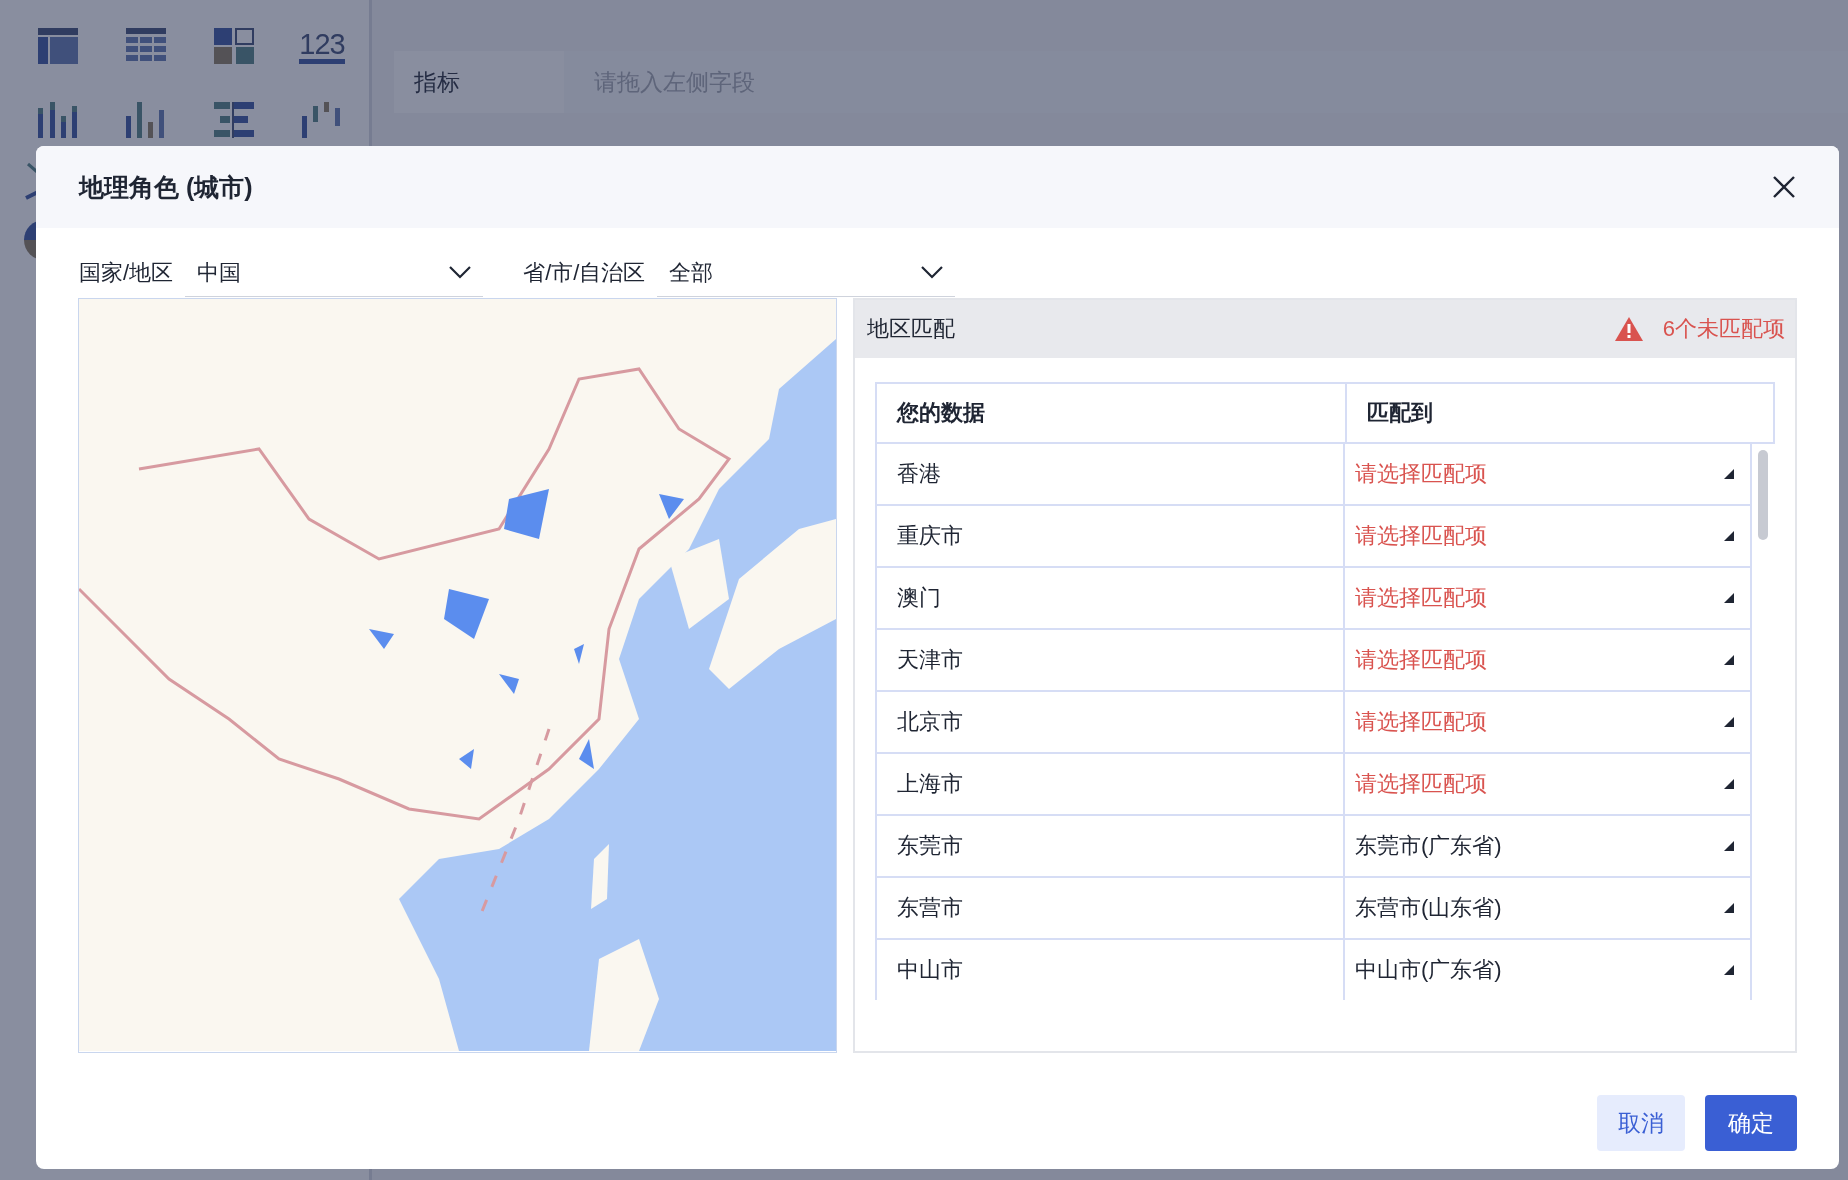 The height and width of the screenshot is (1180, 1848). Describe the element at coordinates (1784, 187) in the screenshot. I see `close-icon` at that location.